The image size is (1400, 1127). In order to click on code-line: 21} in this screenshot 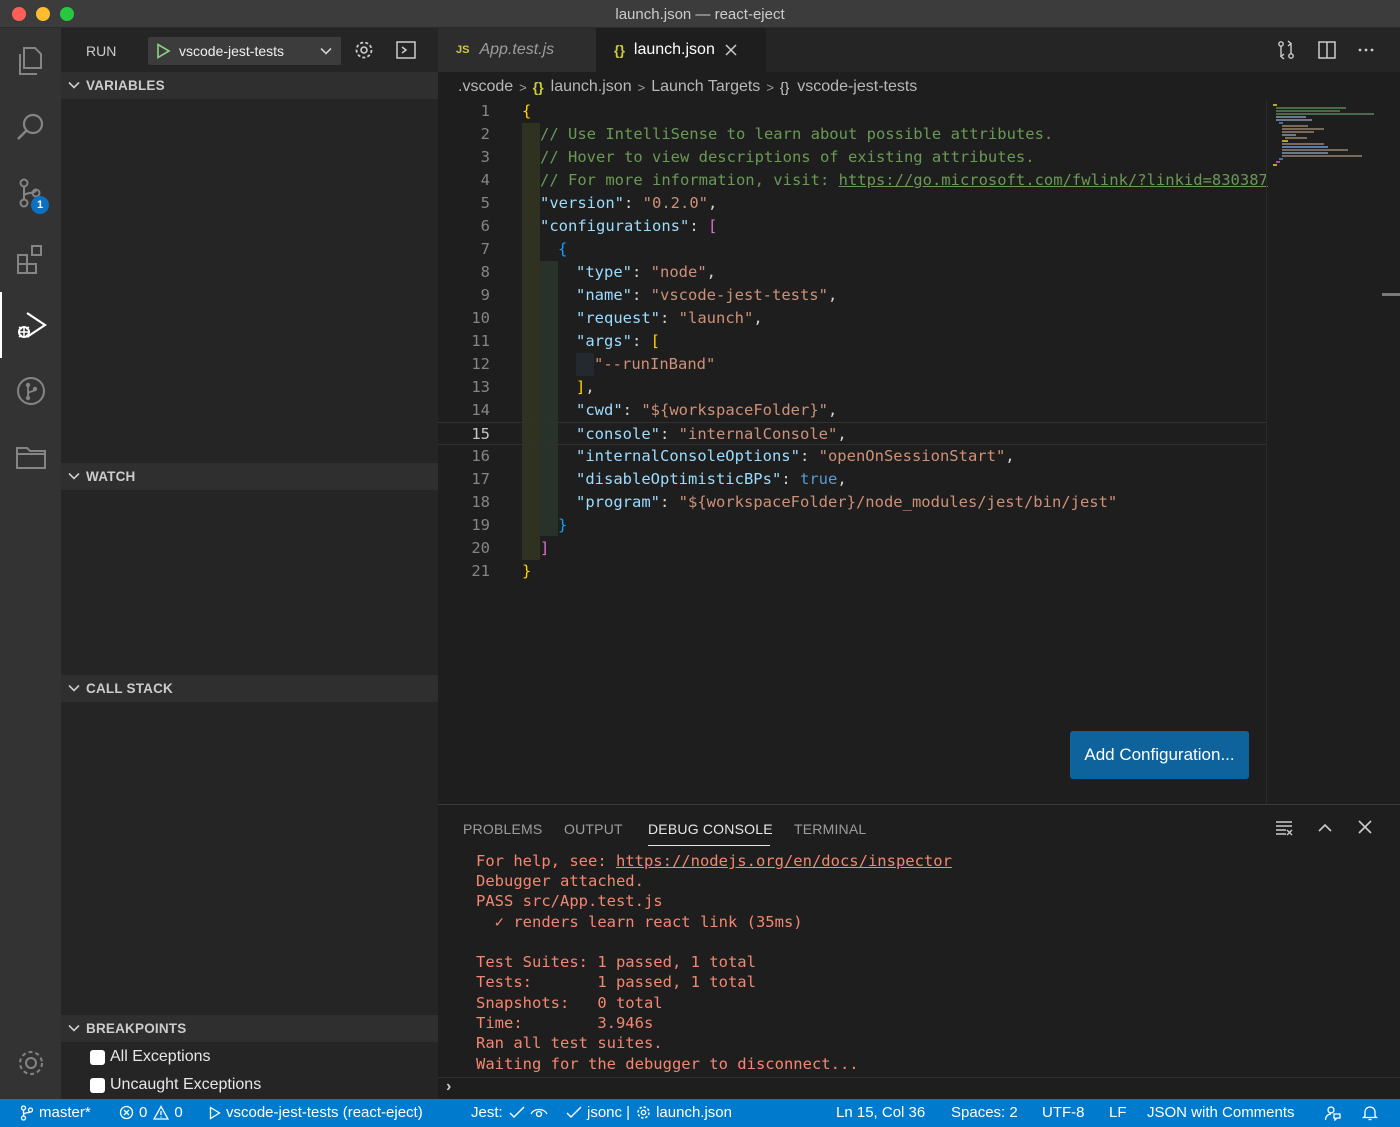, I will do `click(501, 571)`.